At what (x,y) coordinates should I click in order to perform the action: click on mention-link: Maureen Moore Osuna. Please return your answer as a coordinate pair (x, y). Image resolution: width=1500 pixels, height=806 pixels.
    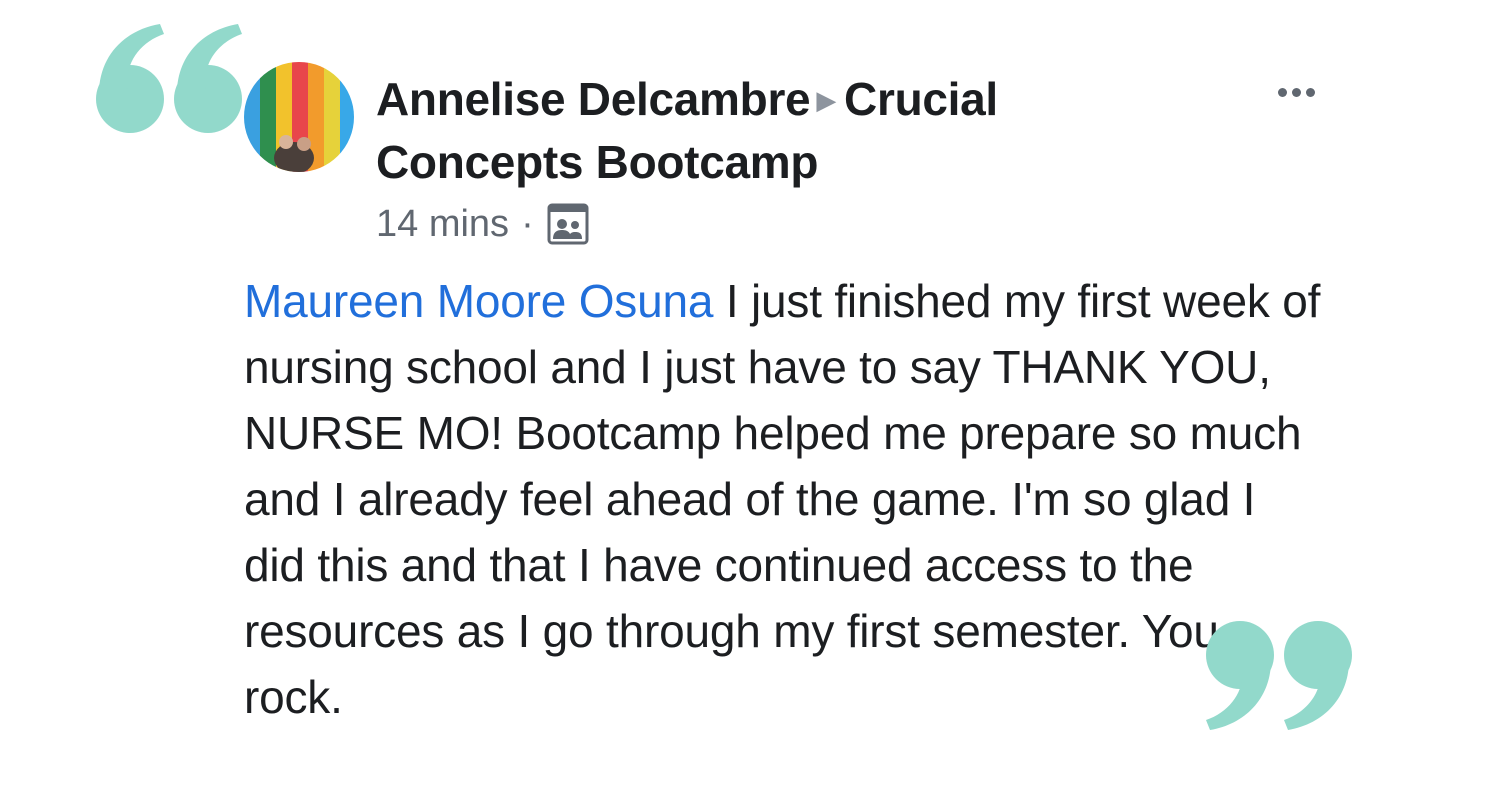
    Looking at the image, I should click on (478, 301).